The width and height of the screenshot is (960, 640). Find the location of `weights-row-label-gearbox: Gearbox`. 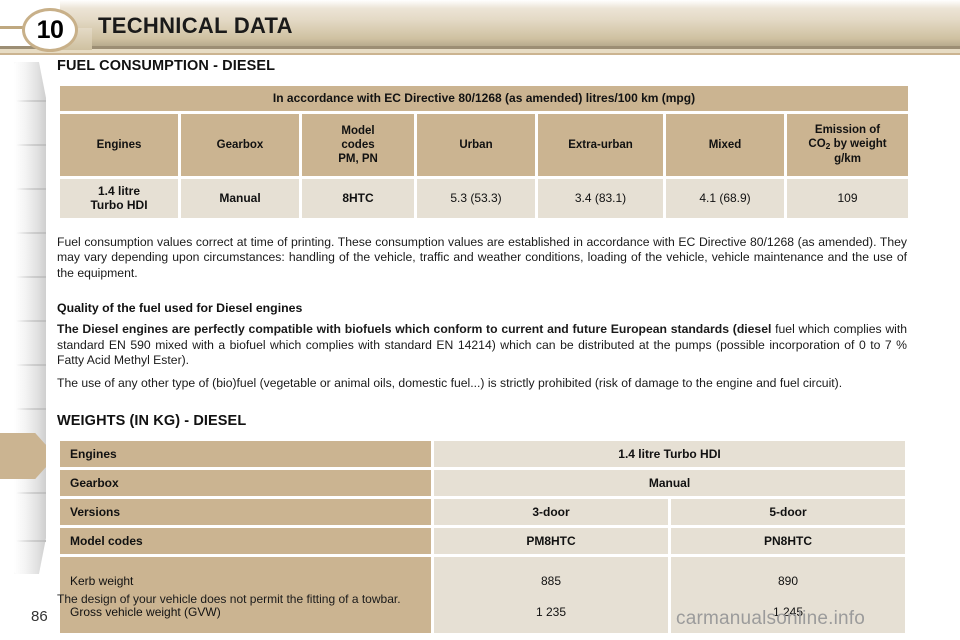

weights-row-label-gearbox: Gearbox is located at coordinates (245, 483).